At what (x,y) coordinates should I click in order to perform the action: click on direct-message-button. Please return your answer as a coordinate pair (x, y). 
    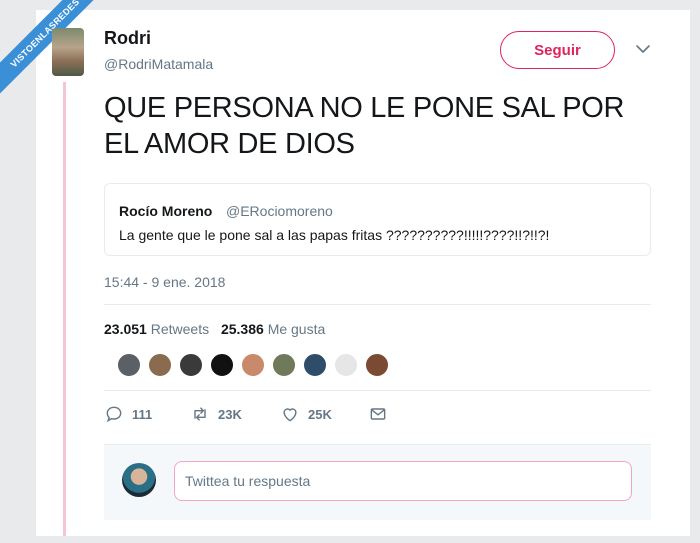
    Looking at the image, I should click on (378, 414).